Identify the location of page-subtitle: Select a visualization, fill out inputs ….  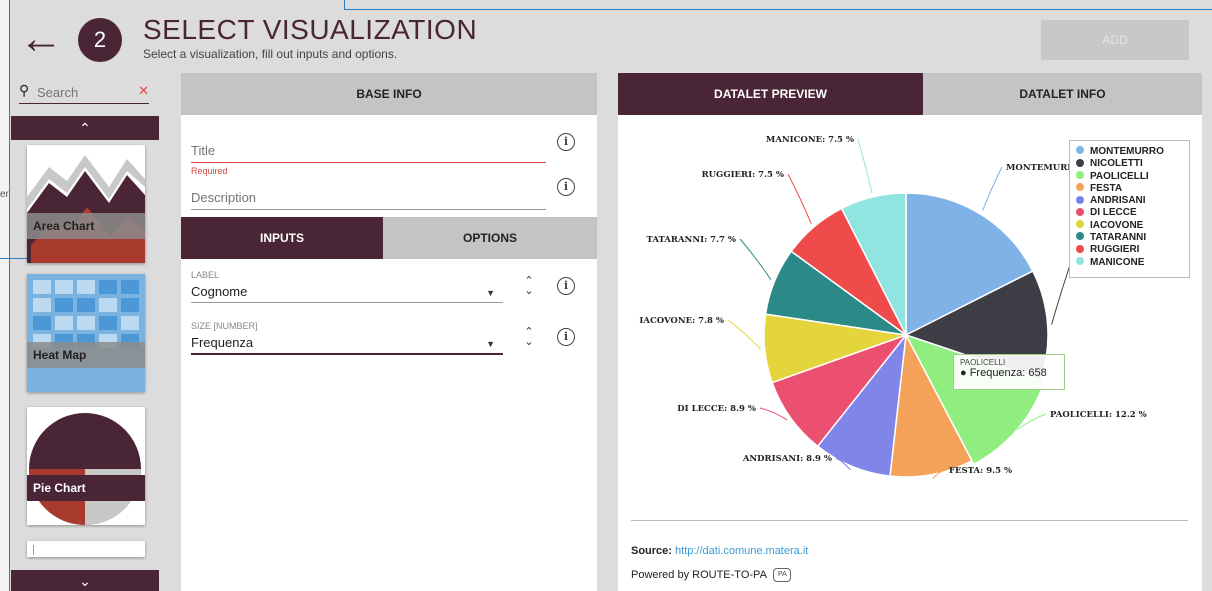
(270, 54).